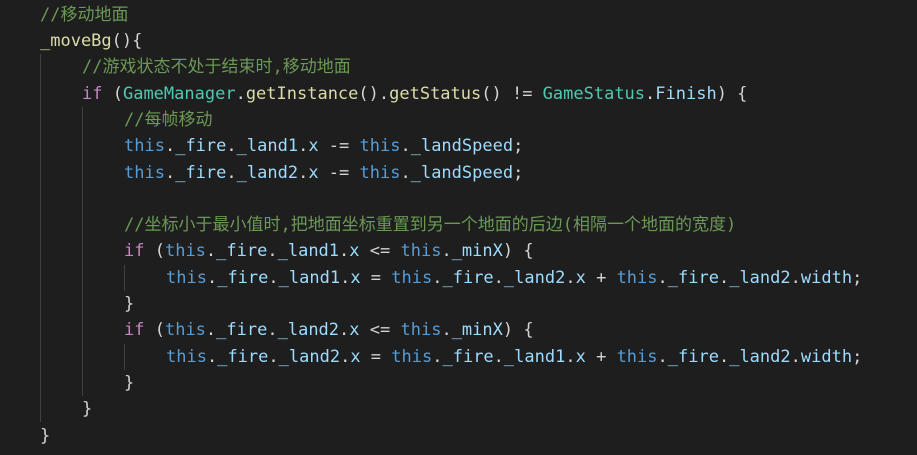 The width and height of the screenshot is (917, 455). I want to click on code-token: ;, so click(857, 278).